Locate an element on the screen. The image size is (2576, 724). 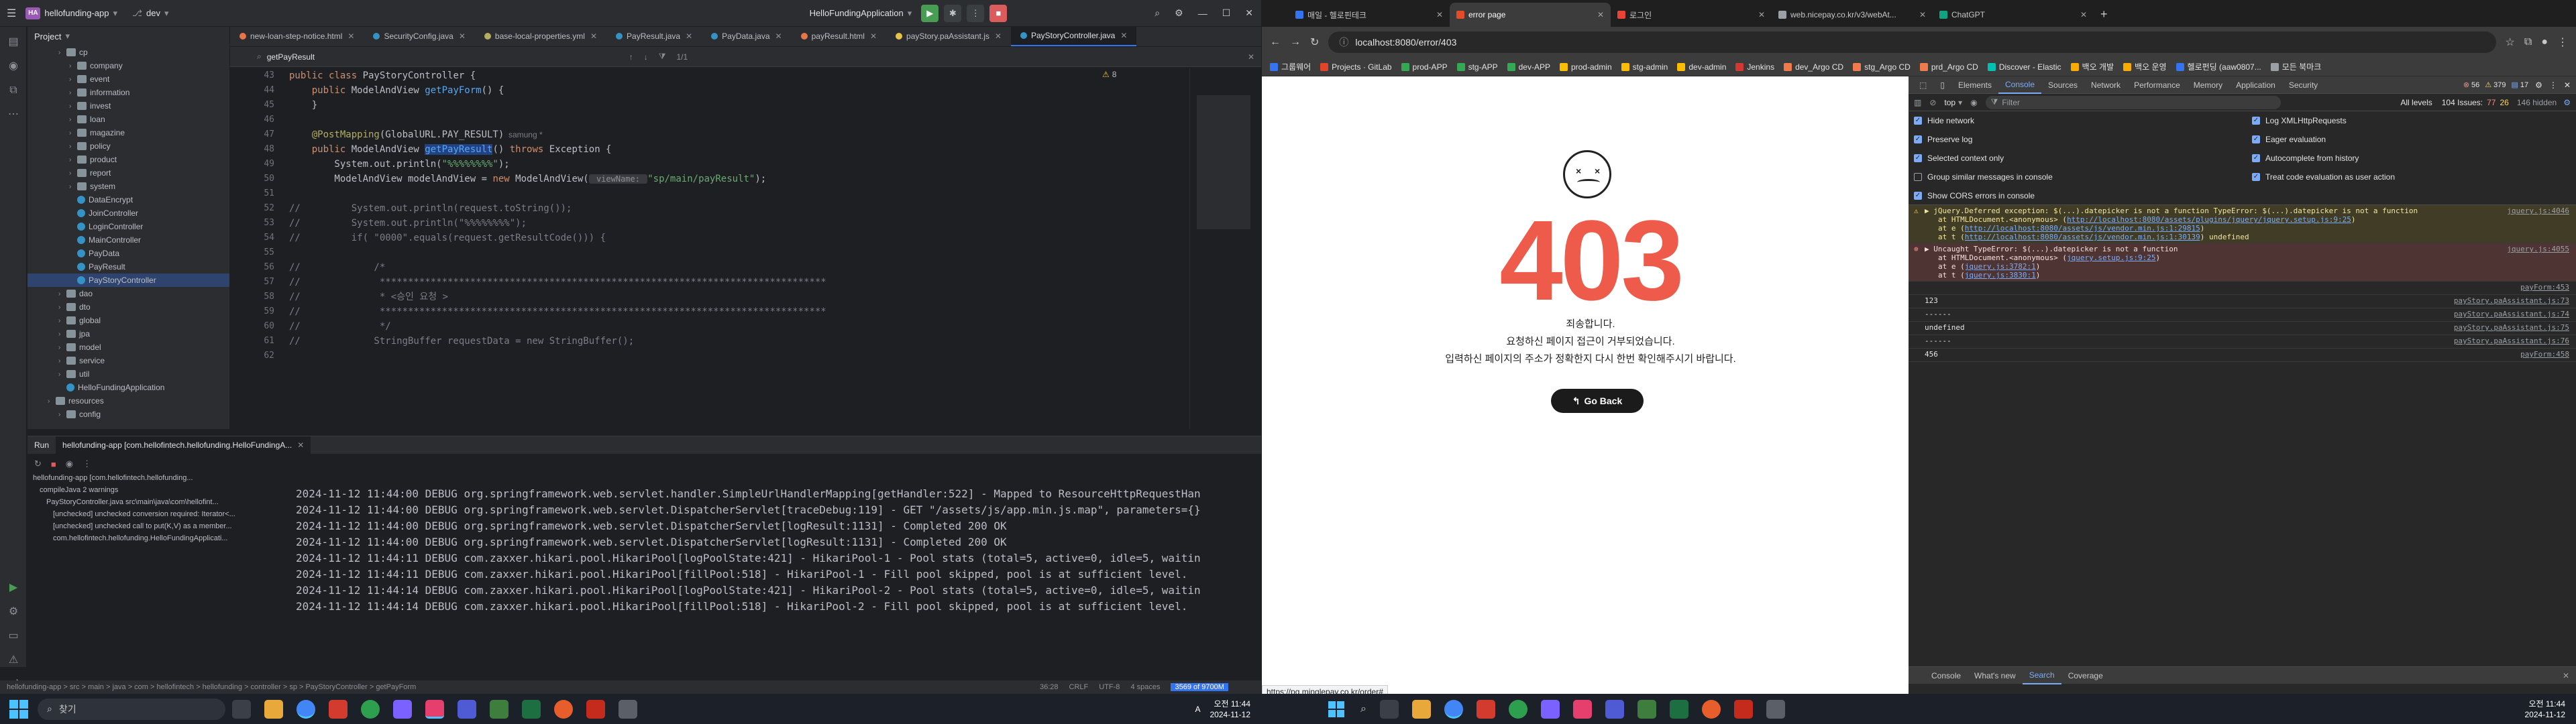
memory-indicator: 3569 of 9700M is located at coordinates (1199, 687).